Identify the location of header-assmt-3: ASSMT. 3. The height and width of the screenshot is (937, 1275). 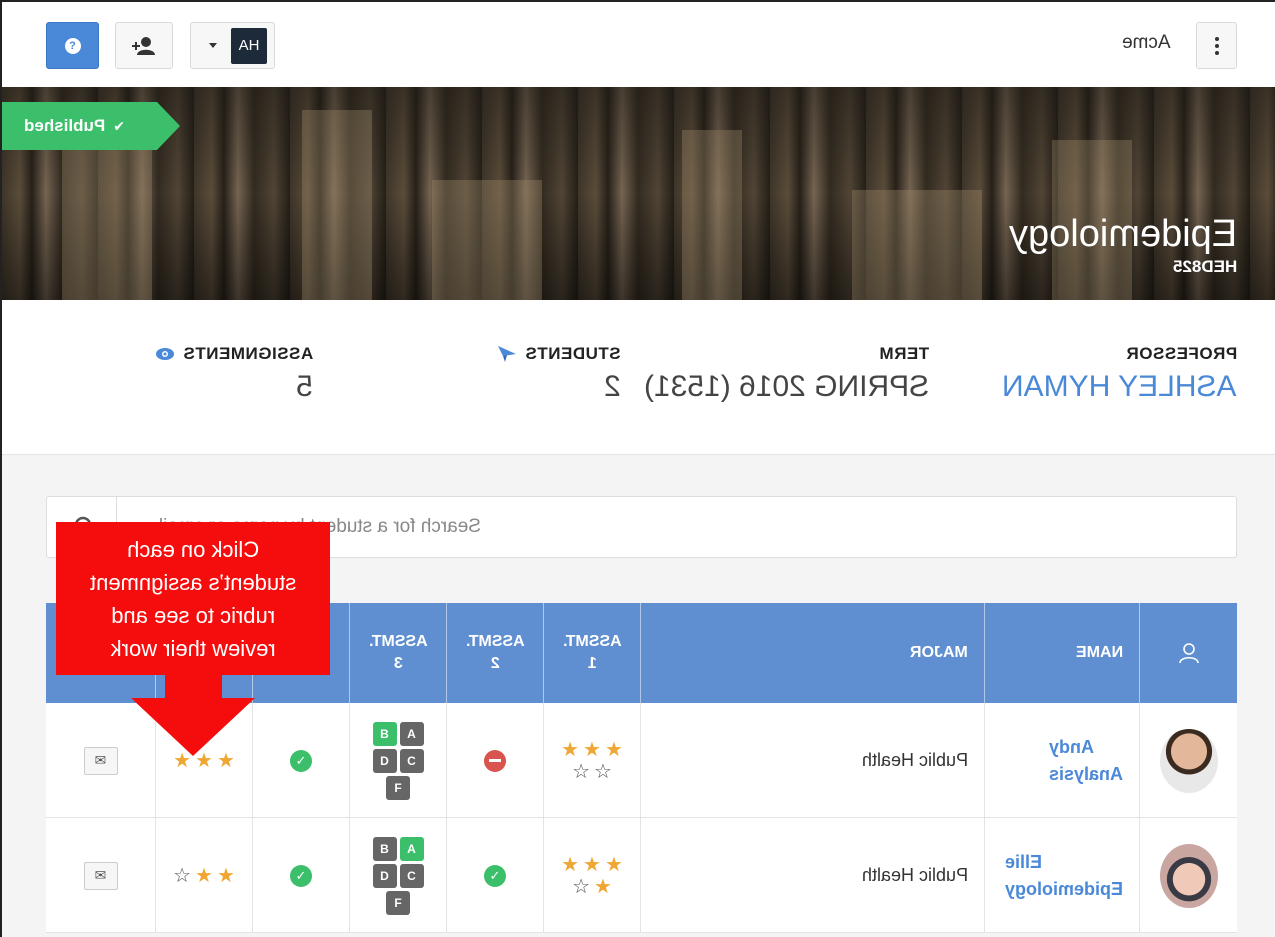
(397, 653).